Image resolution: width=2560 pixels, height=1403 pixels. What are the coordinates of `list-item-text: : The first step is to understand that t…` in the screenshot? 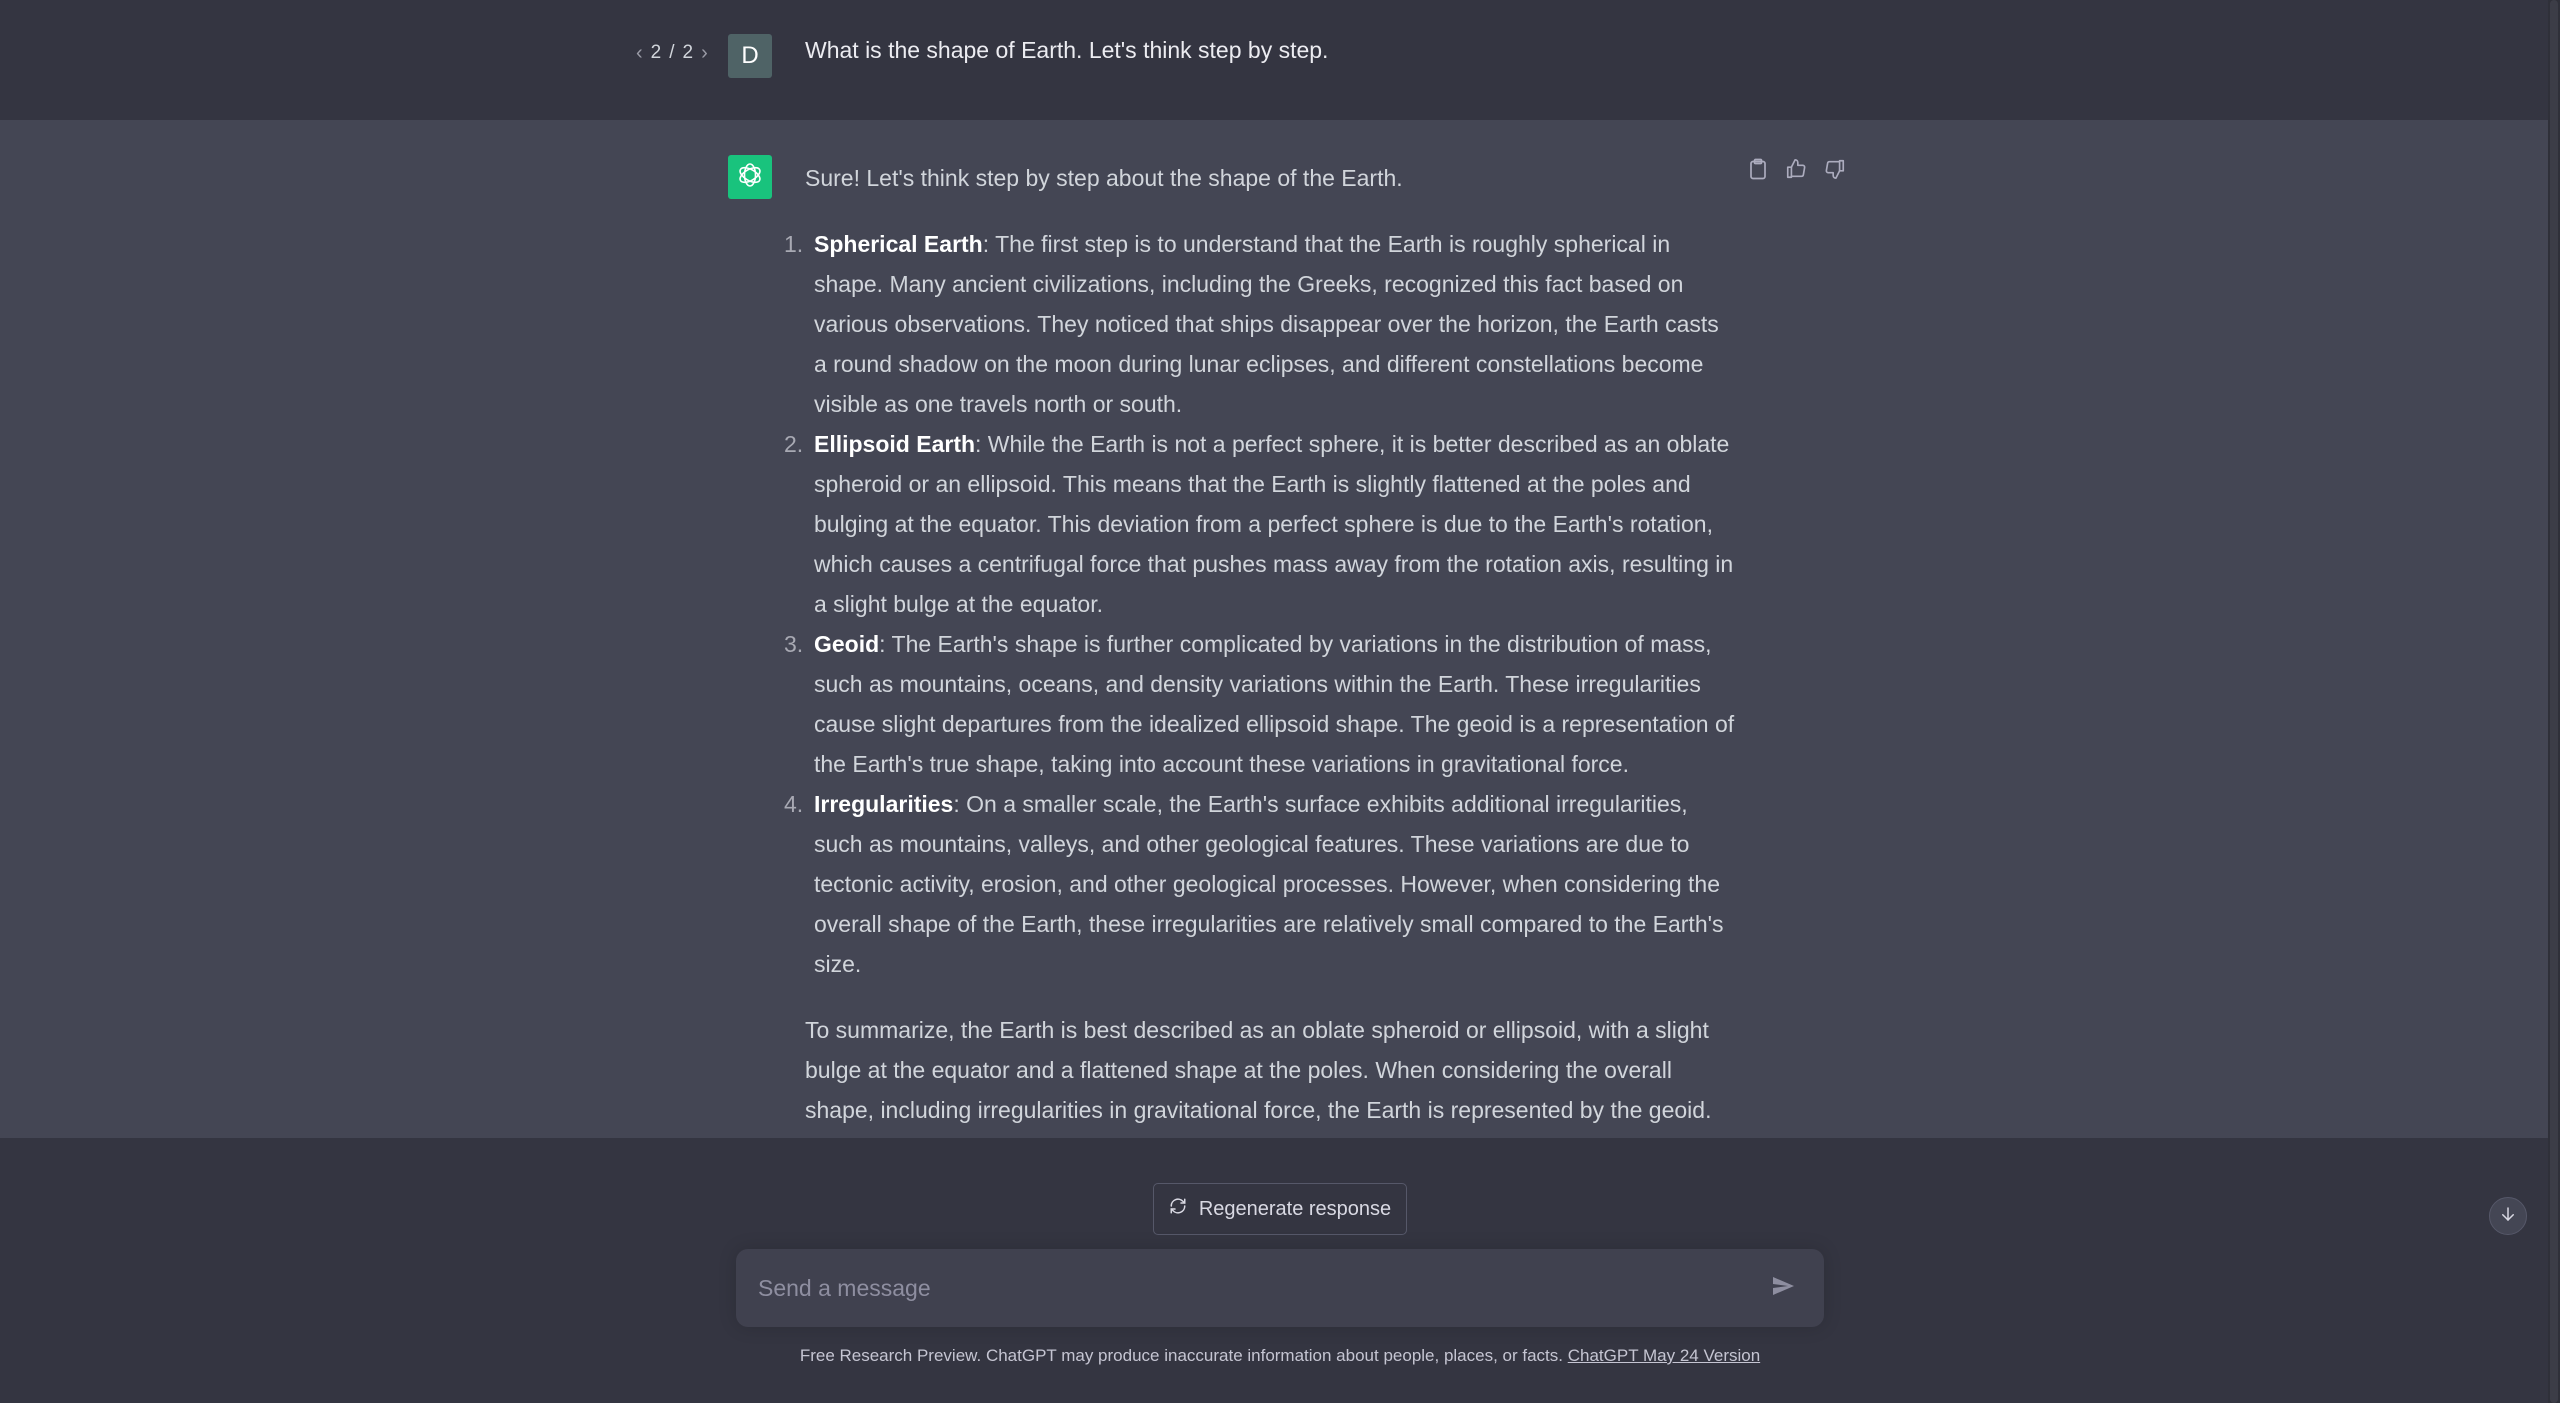 It's located at (1266, 324).